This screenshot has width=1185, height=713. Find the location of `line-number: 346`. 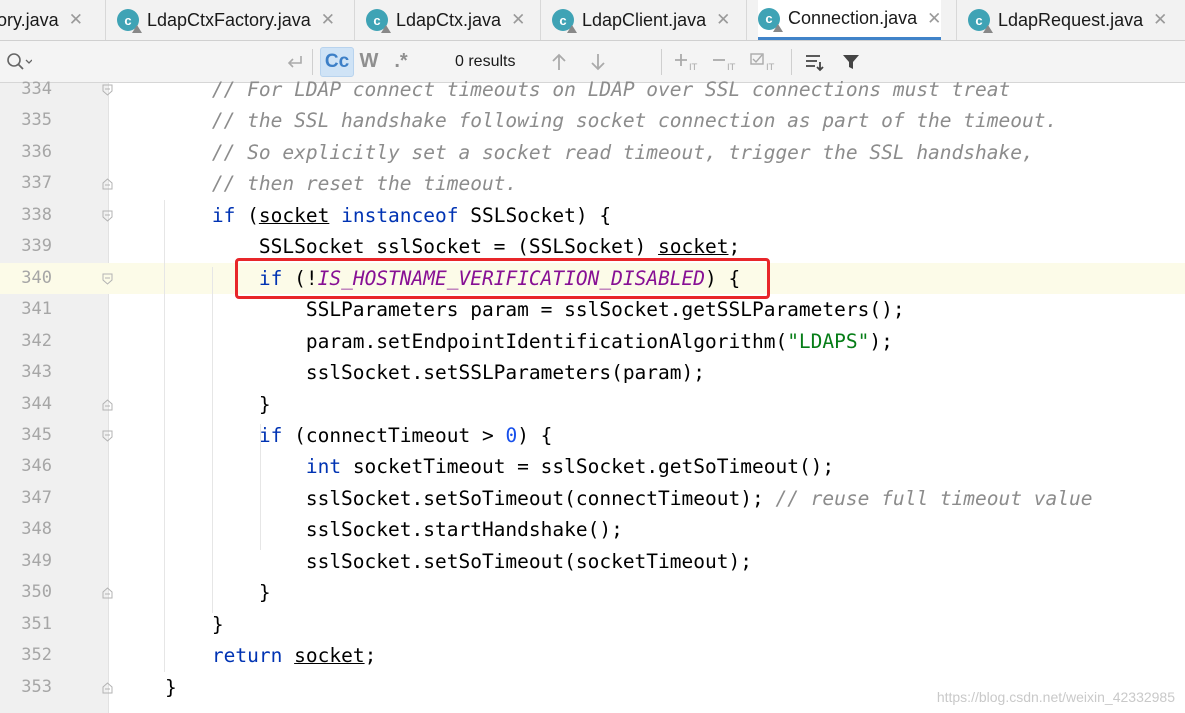

line-number: 346 is located at coordinates (26, 466).